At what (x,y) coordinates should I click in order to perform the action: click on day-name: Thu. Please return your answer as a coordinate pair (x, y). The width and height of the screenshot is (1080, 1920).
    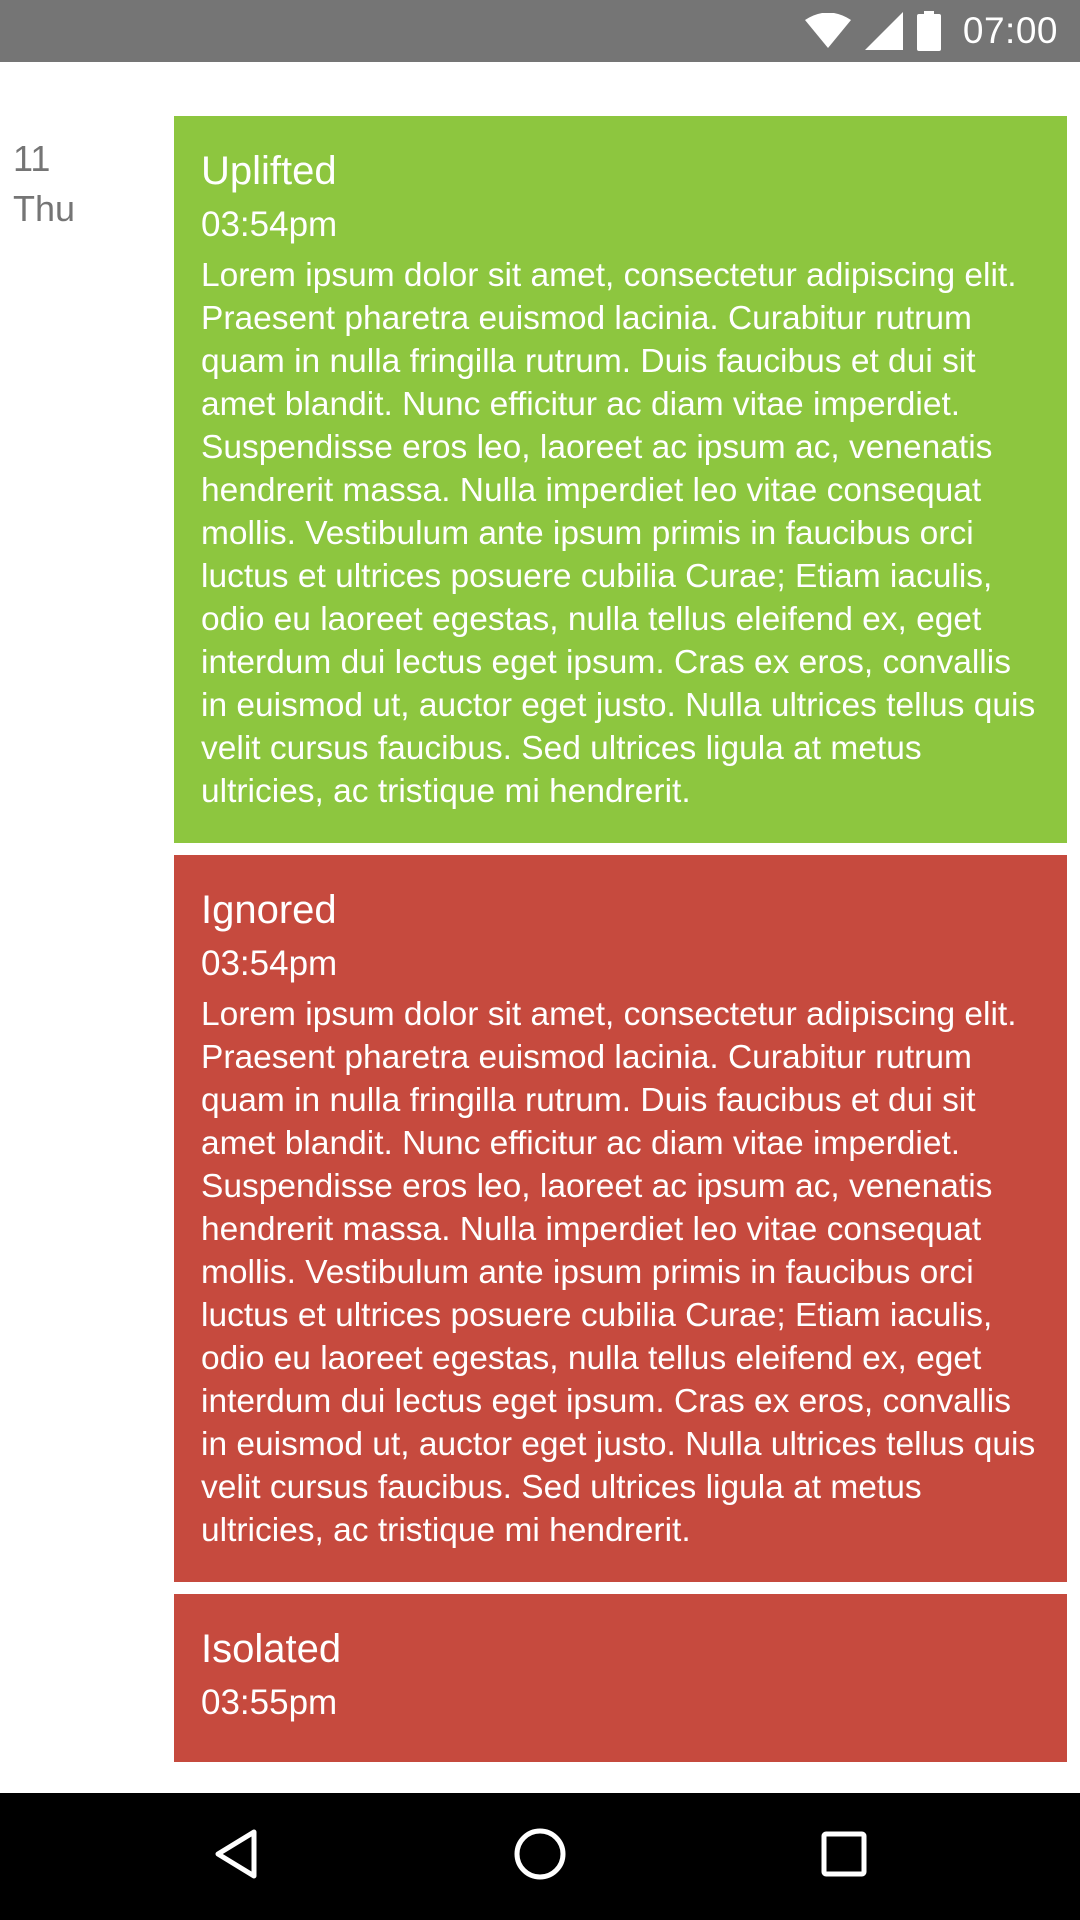
    Looking at the image, I should click on (44, 208).